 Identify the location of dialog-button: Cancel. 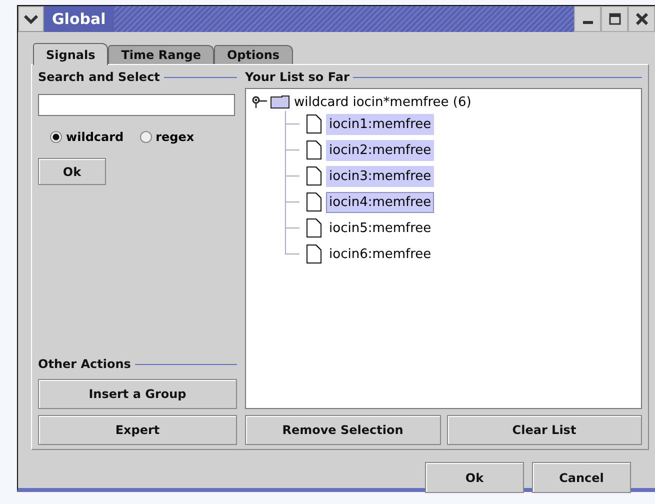
(581, 477).